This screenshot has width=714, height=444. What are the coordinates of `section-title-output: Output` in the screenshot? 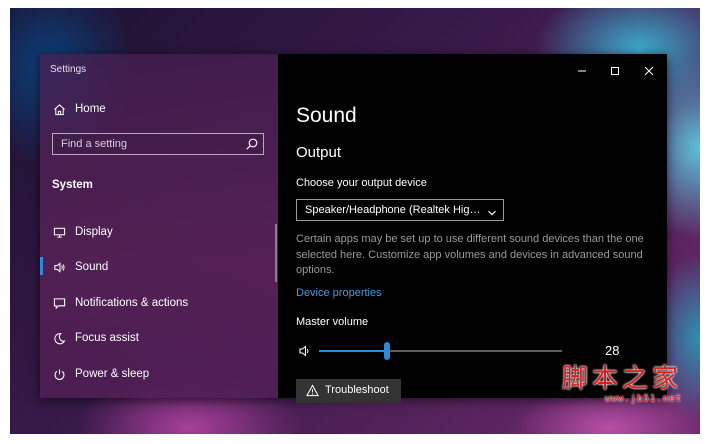 It's located at (319, 152).